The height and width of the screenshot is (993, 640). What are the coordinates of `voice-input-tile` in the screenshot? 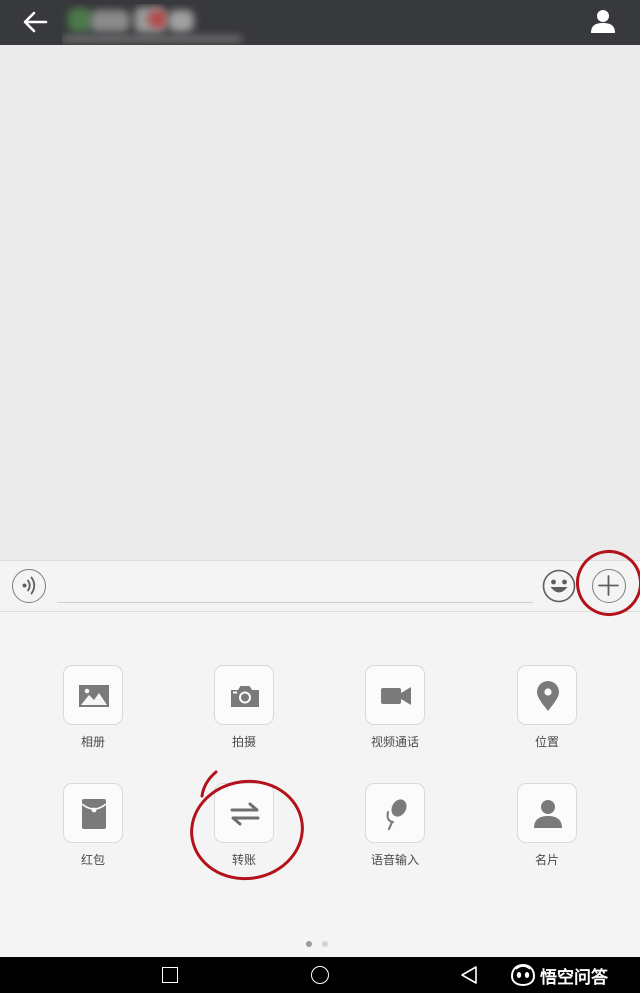 It's located at (395, 813).